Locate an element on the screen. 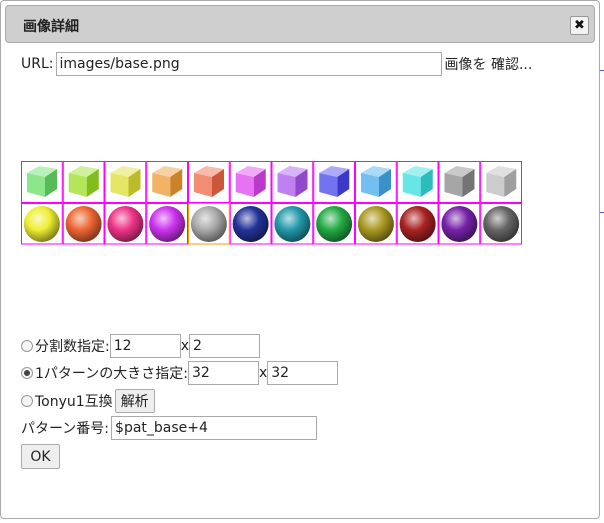 This screenshot has width=604, height=523. sprite-sheet-image is located at coordinates (271, 203).